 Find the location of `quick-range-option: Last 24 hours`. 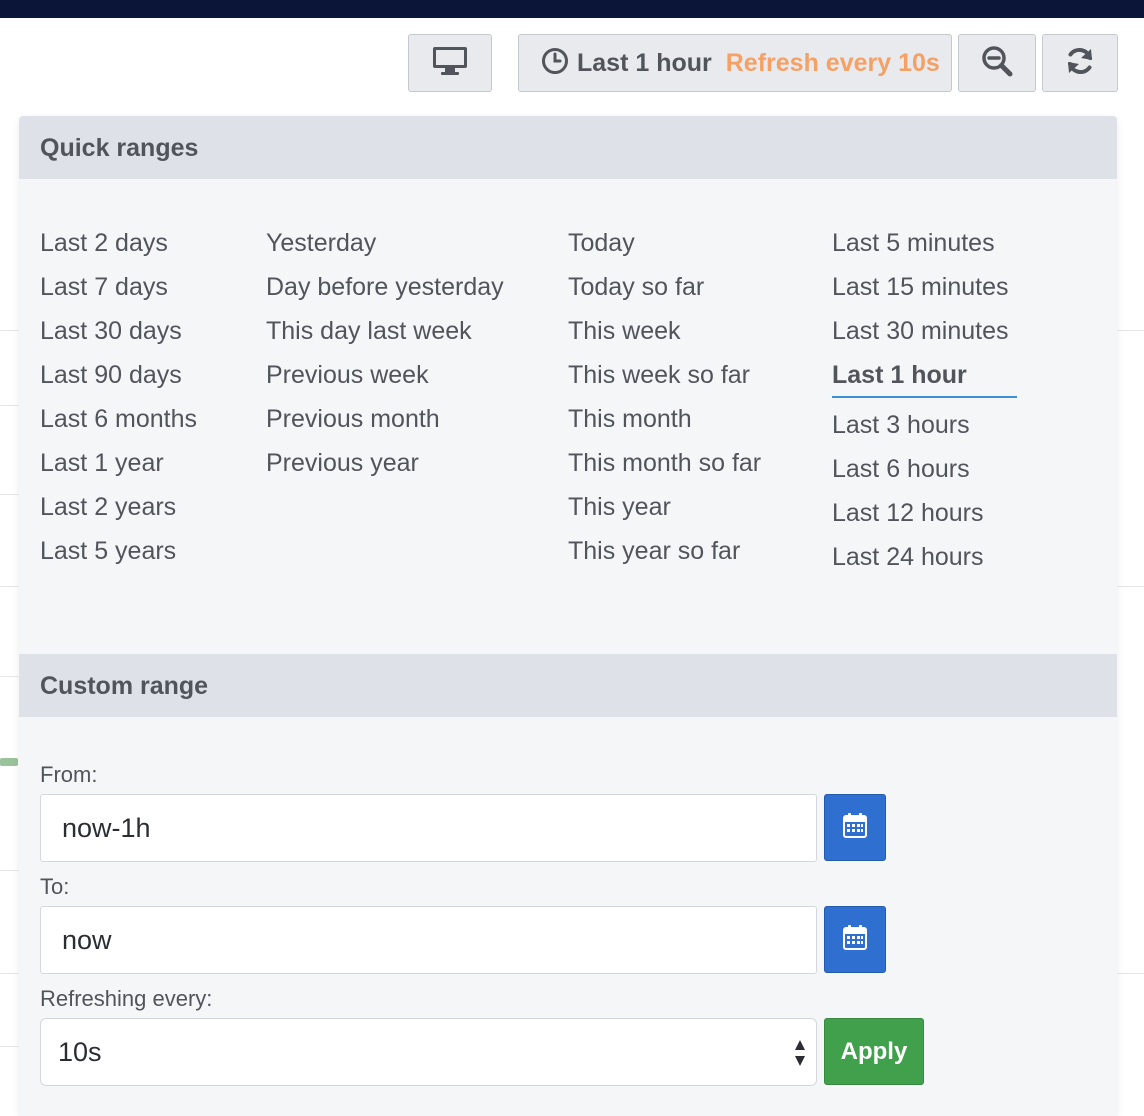

quick-range-option: Last 24 hours is located at coordinates (920, 557).